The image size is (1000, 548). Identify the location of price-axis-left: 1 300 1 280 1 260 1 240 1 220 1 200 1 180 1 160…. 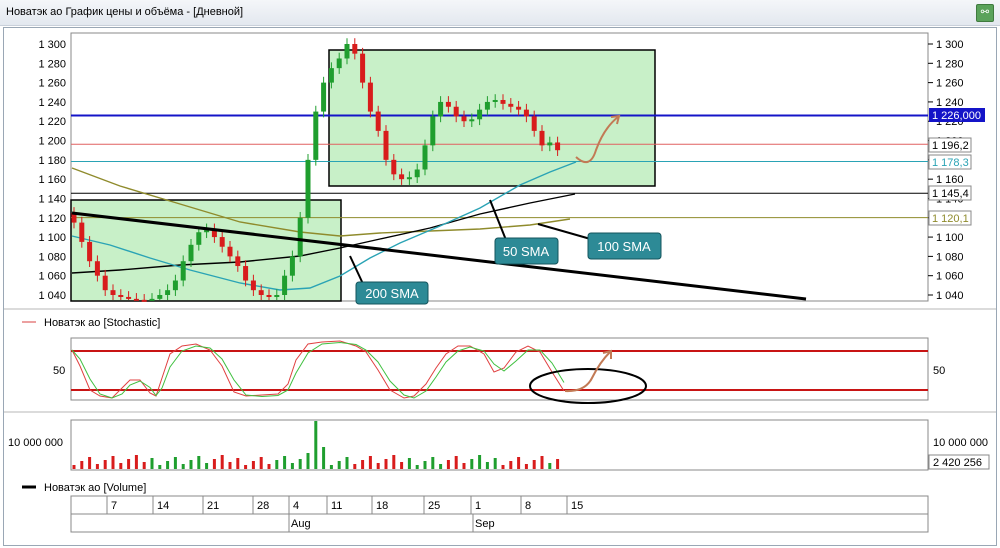
(52, 170).